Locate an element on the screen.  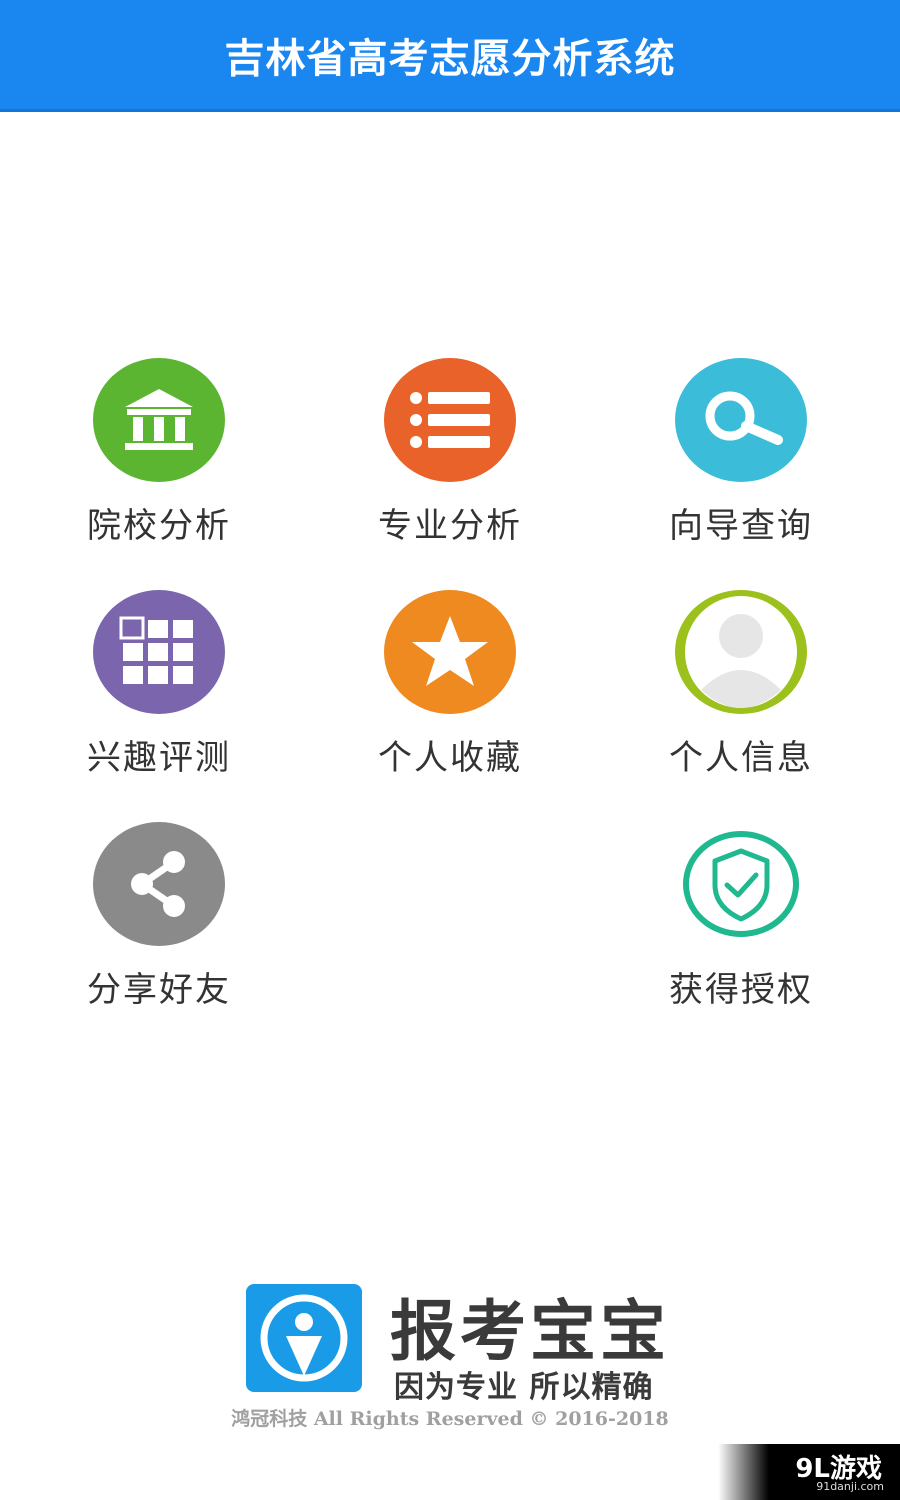
copyright-text: 鸿冠科技 All Rights Reserved © 2016-2018 is located at coordinates (450, 1419).